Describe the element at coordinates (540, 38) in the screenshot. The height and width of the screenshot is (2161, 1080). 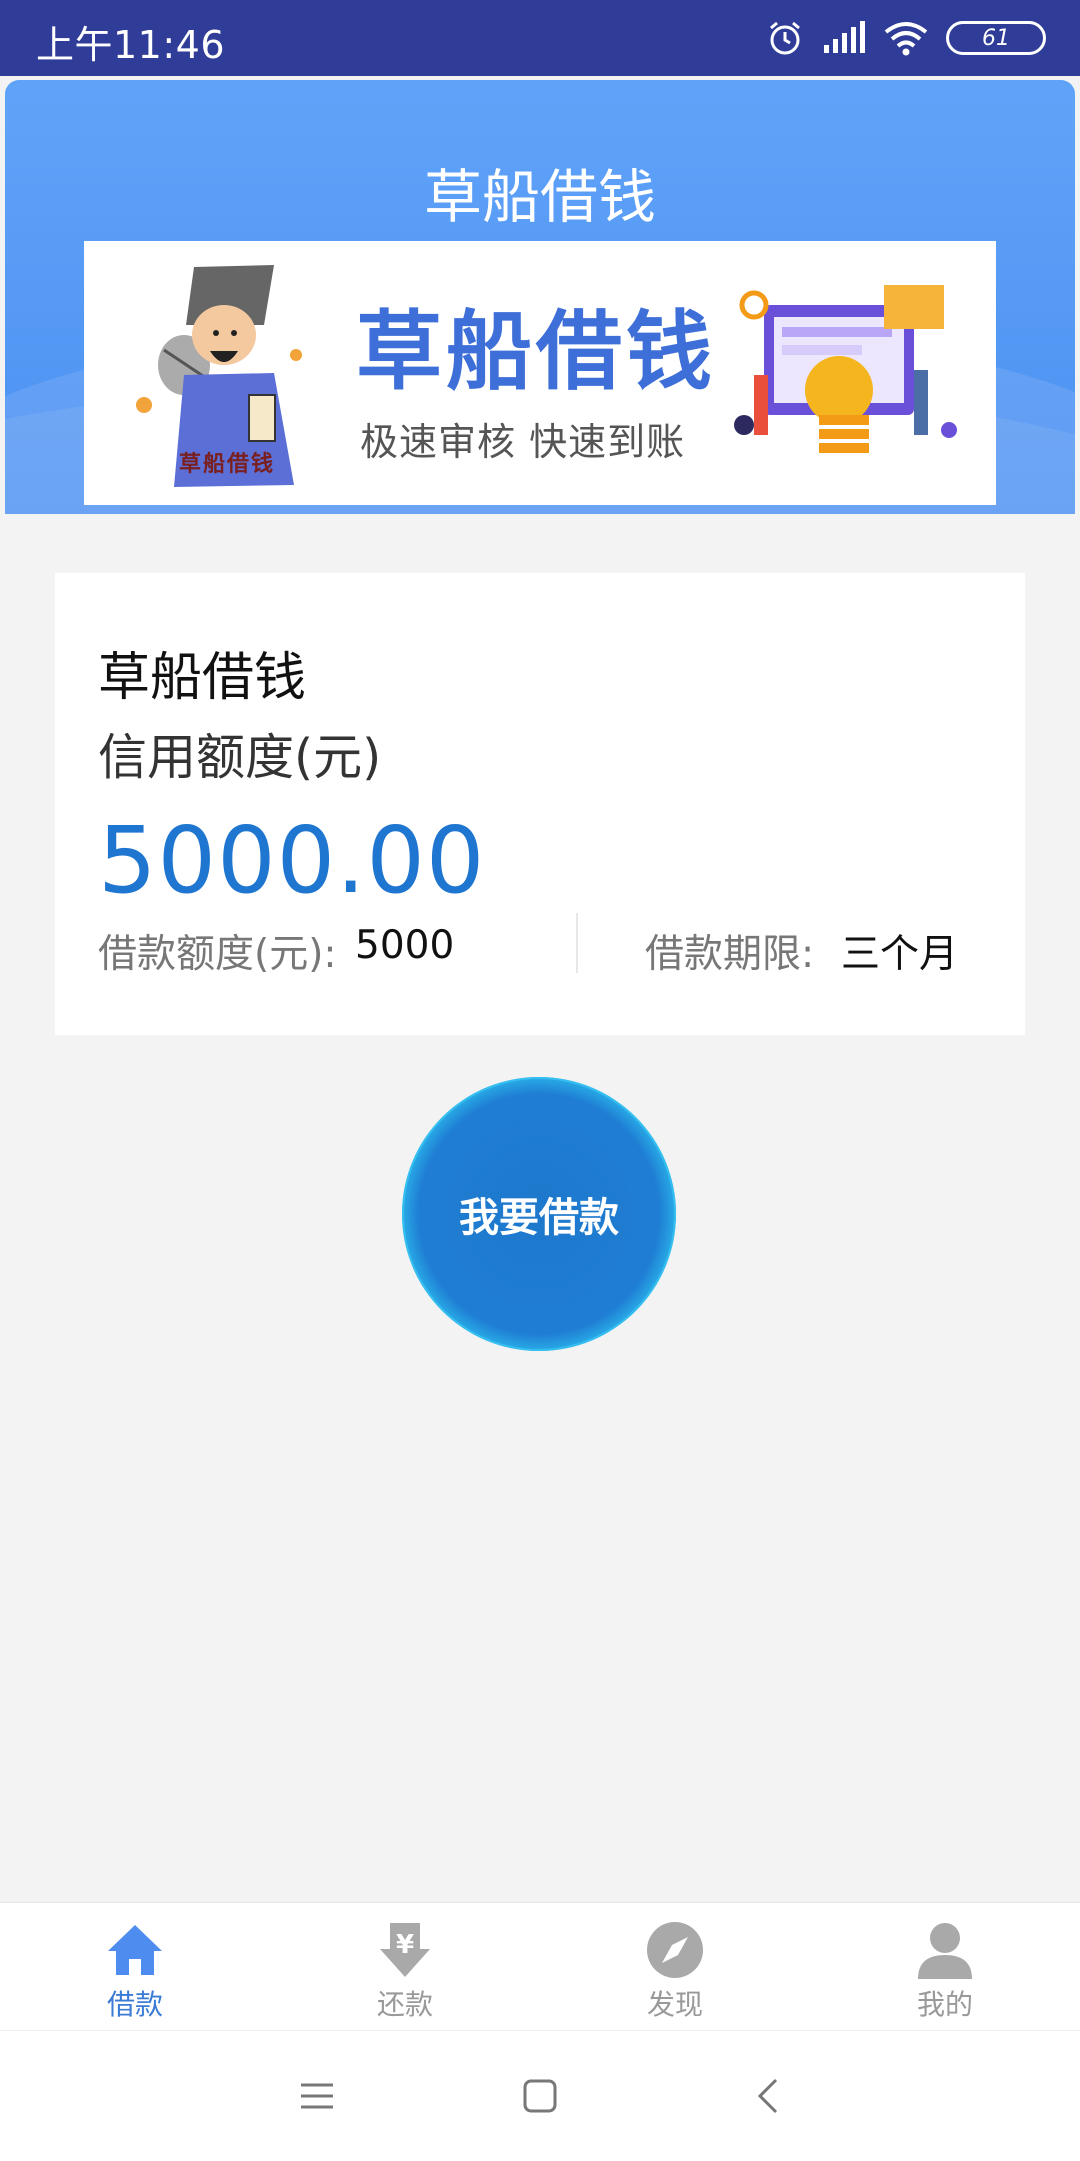
I see `status-bar: 上午11:46 61` at that location.